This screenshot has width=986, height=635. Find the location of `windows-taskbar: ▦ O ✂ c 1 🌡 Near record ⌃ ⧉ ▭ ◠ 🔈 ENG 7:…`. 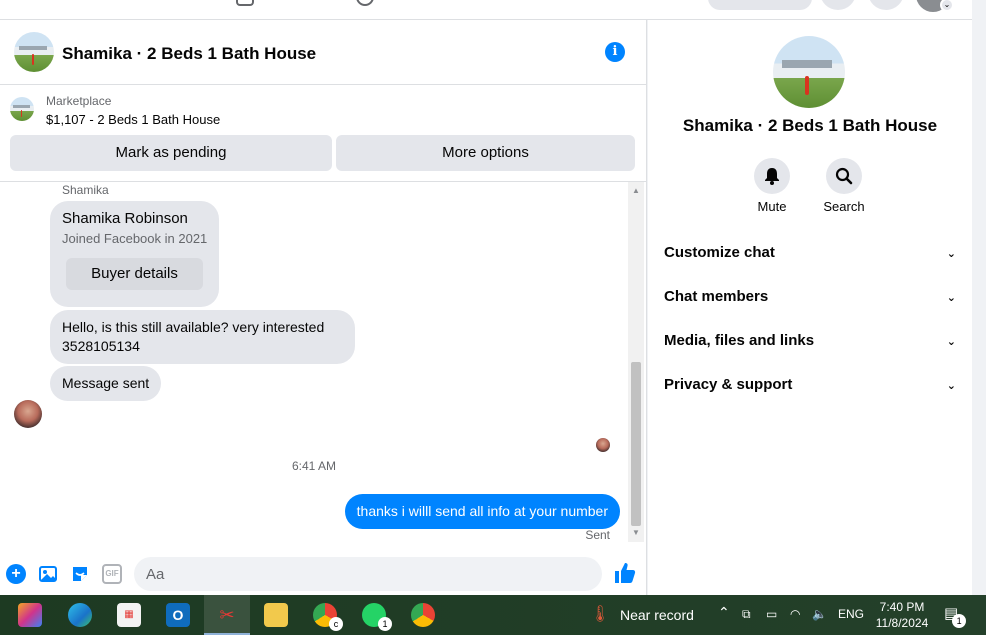

windows-taskbar: ▦ O ✂ c 1 🌡 Near record ⌃ ⧉ ▭ ◠ 🔈 ENG 7:… is located at coordinates (493, 615).